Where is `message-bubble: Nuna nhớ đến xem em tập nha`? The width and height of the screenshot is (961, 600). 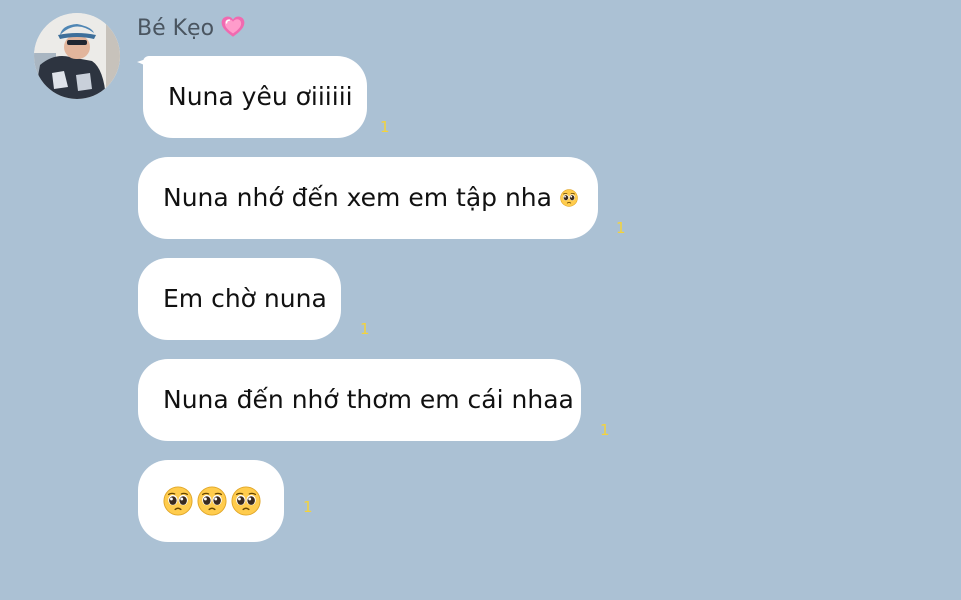 message-bubble: Nuna nhớ đến xem em tập nha is located at coordinates (368, 198).